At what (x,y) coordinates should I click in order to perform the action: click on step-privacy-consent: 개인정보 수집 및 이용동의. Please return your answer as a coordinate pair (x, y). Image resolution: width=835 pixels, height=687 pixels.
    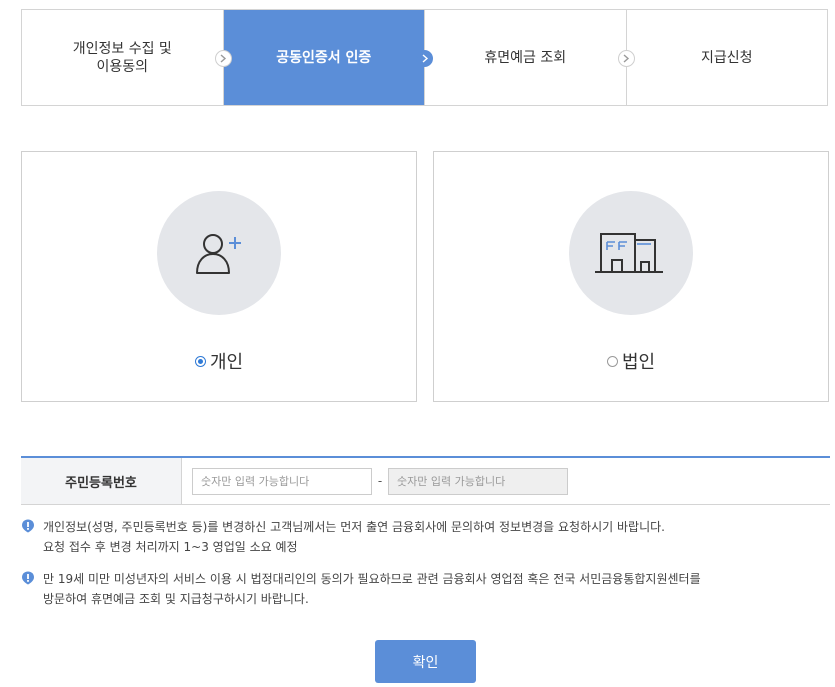
    Looking at the image, I should click on (127, 57).